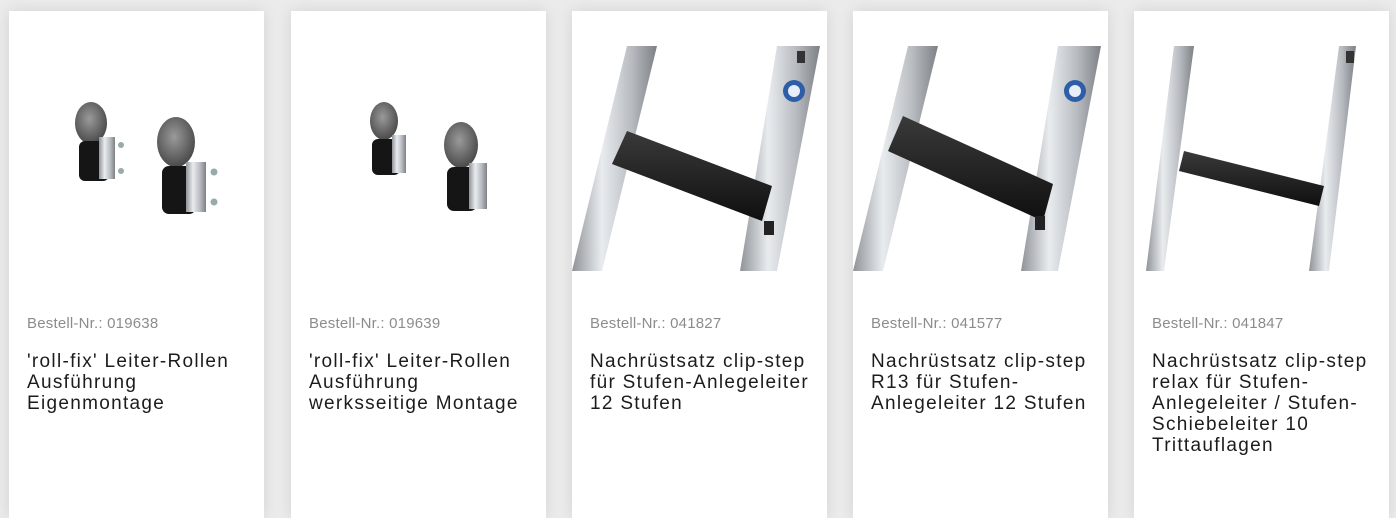  Describe the element at coordinates (656, 323) in the screenshot. I see `order-number: Bestell-Nr.: 041827` at that location.